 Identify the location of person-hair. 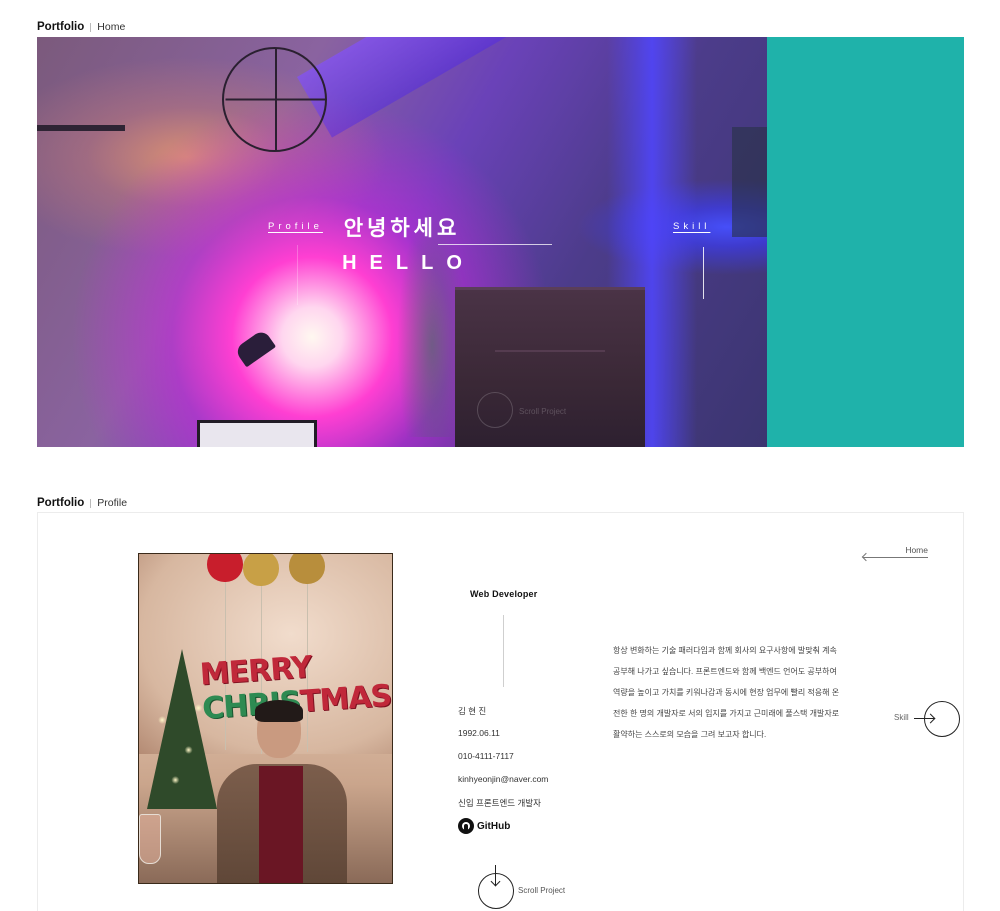
(279, 711).